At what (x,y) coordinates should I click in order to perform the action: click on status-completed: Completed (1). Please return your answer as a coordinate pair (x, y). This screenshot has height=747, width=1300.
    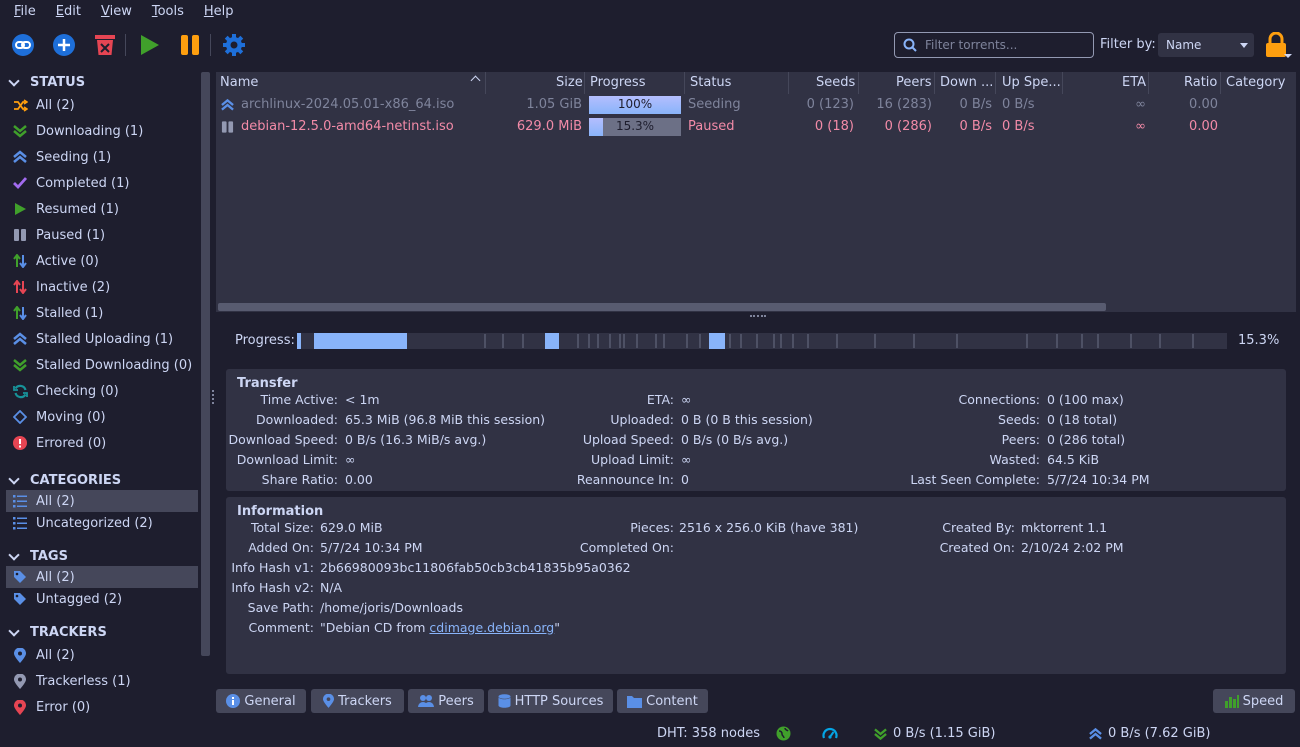
    Looking at the image, I should click on (102, 183).